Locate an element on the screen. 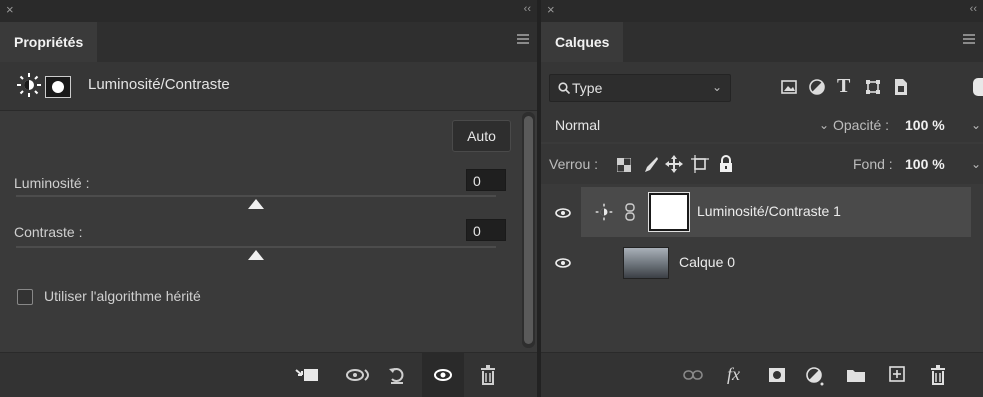  toggle-visibility-button is located at coordinates (443, 375).